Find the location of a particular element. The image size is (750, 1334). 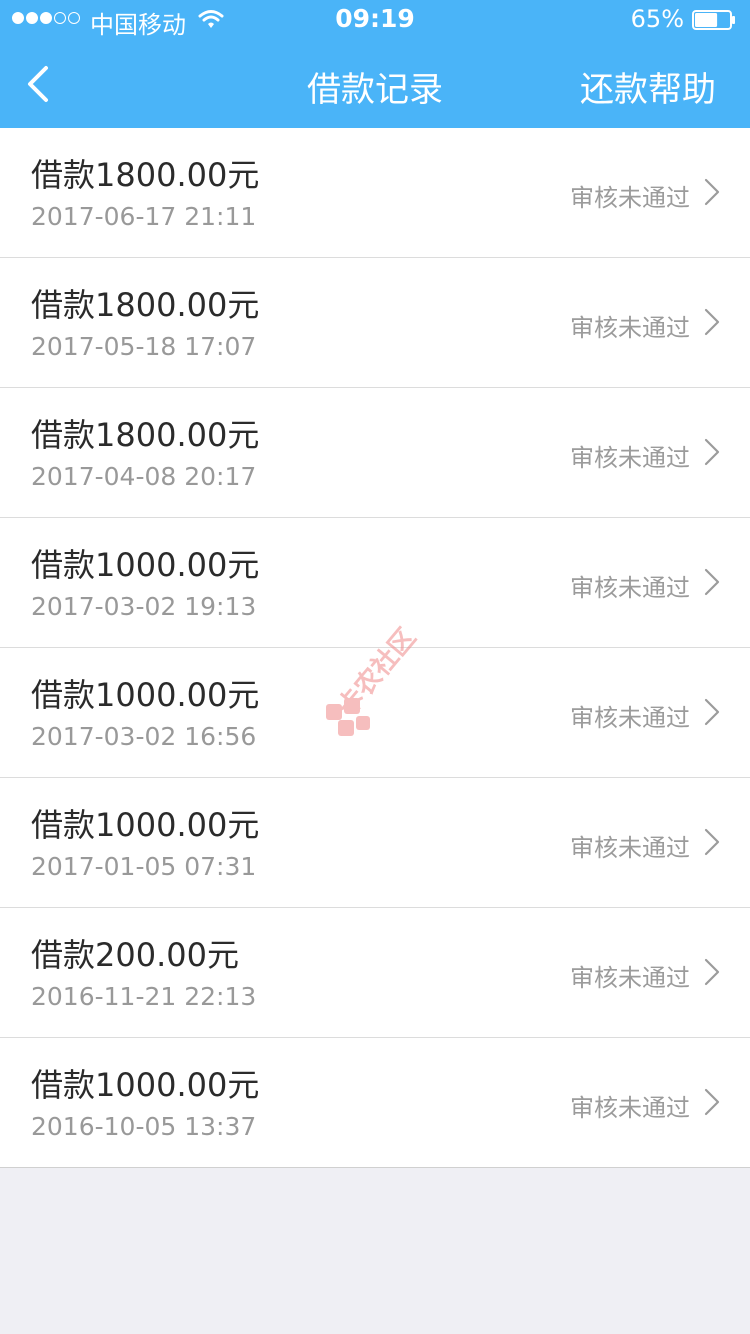

top-bar: 中国移动 09:19 65% 借款记录 还款帮助 is located at coordinates (375, 64).